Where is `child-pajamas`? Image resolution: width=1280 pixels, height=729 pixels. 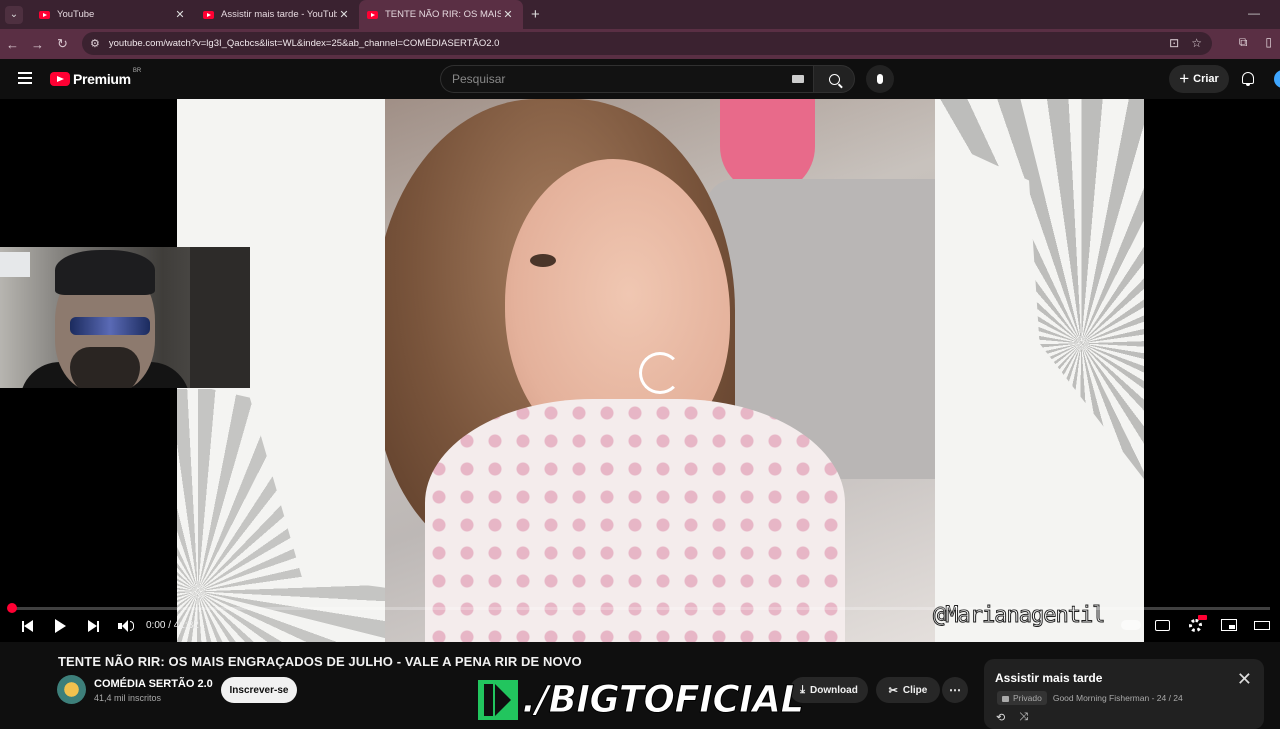 child-pajamas is located at coordinates (635, 520).